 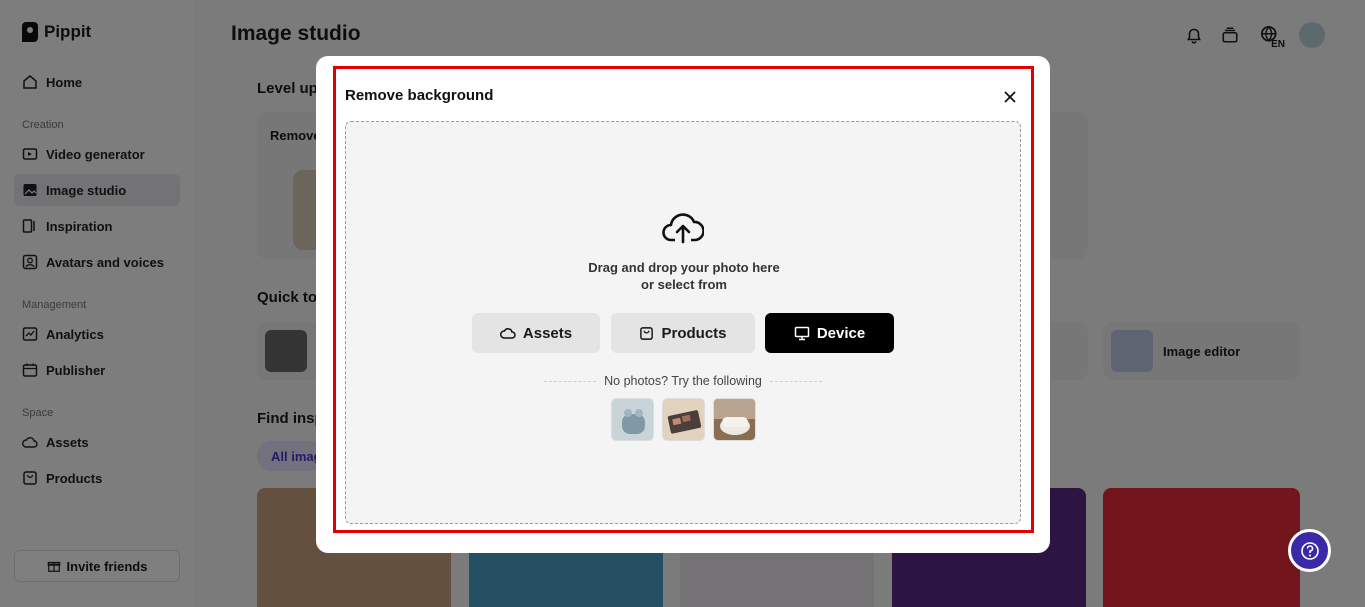 I want to click on sample-image-palette, so click(x=683, y=419).